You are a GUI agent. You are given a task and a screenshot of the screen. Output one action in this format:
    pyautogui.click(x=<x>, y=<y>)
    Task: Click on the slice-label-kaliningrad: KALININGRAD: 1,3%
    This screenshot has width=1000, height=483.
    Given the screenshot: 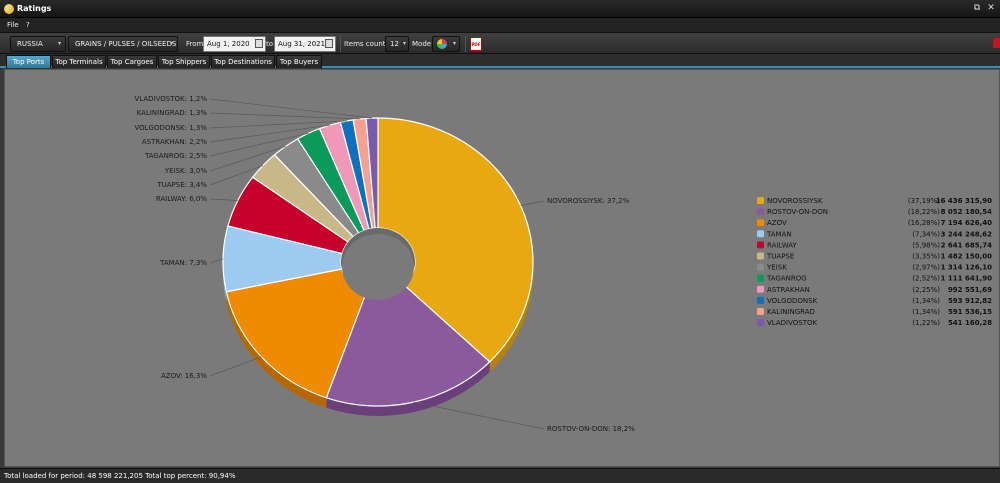 What is the action you would take?
    pyautogui.click(x=172, y=113)
    